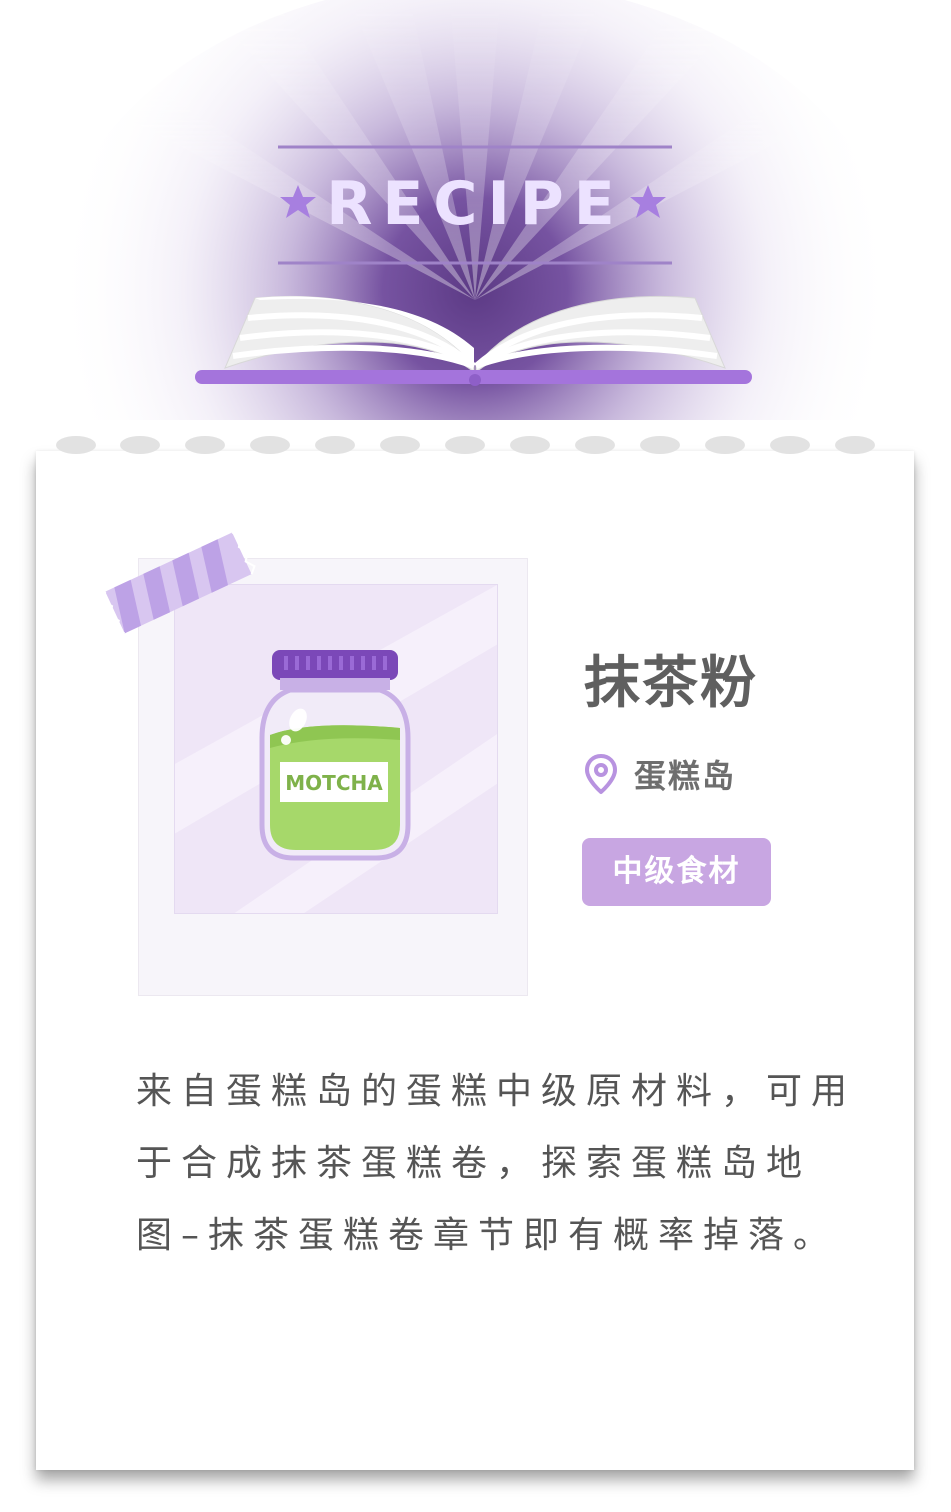 This screenshot has width=951, height=1512. What do you see at coordinates (474, 1163) in the screenshot?
I see `description-line: 于合成抹茶蛋糕卷，探索蛋糕岛地` at bounding box center [474, 1163].